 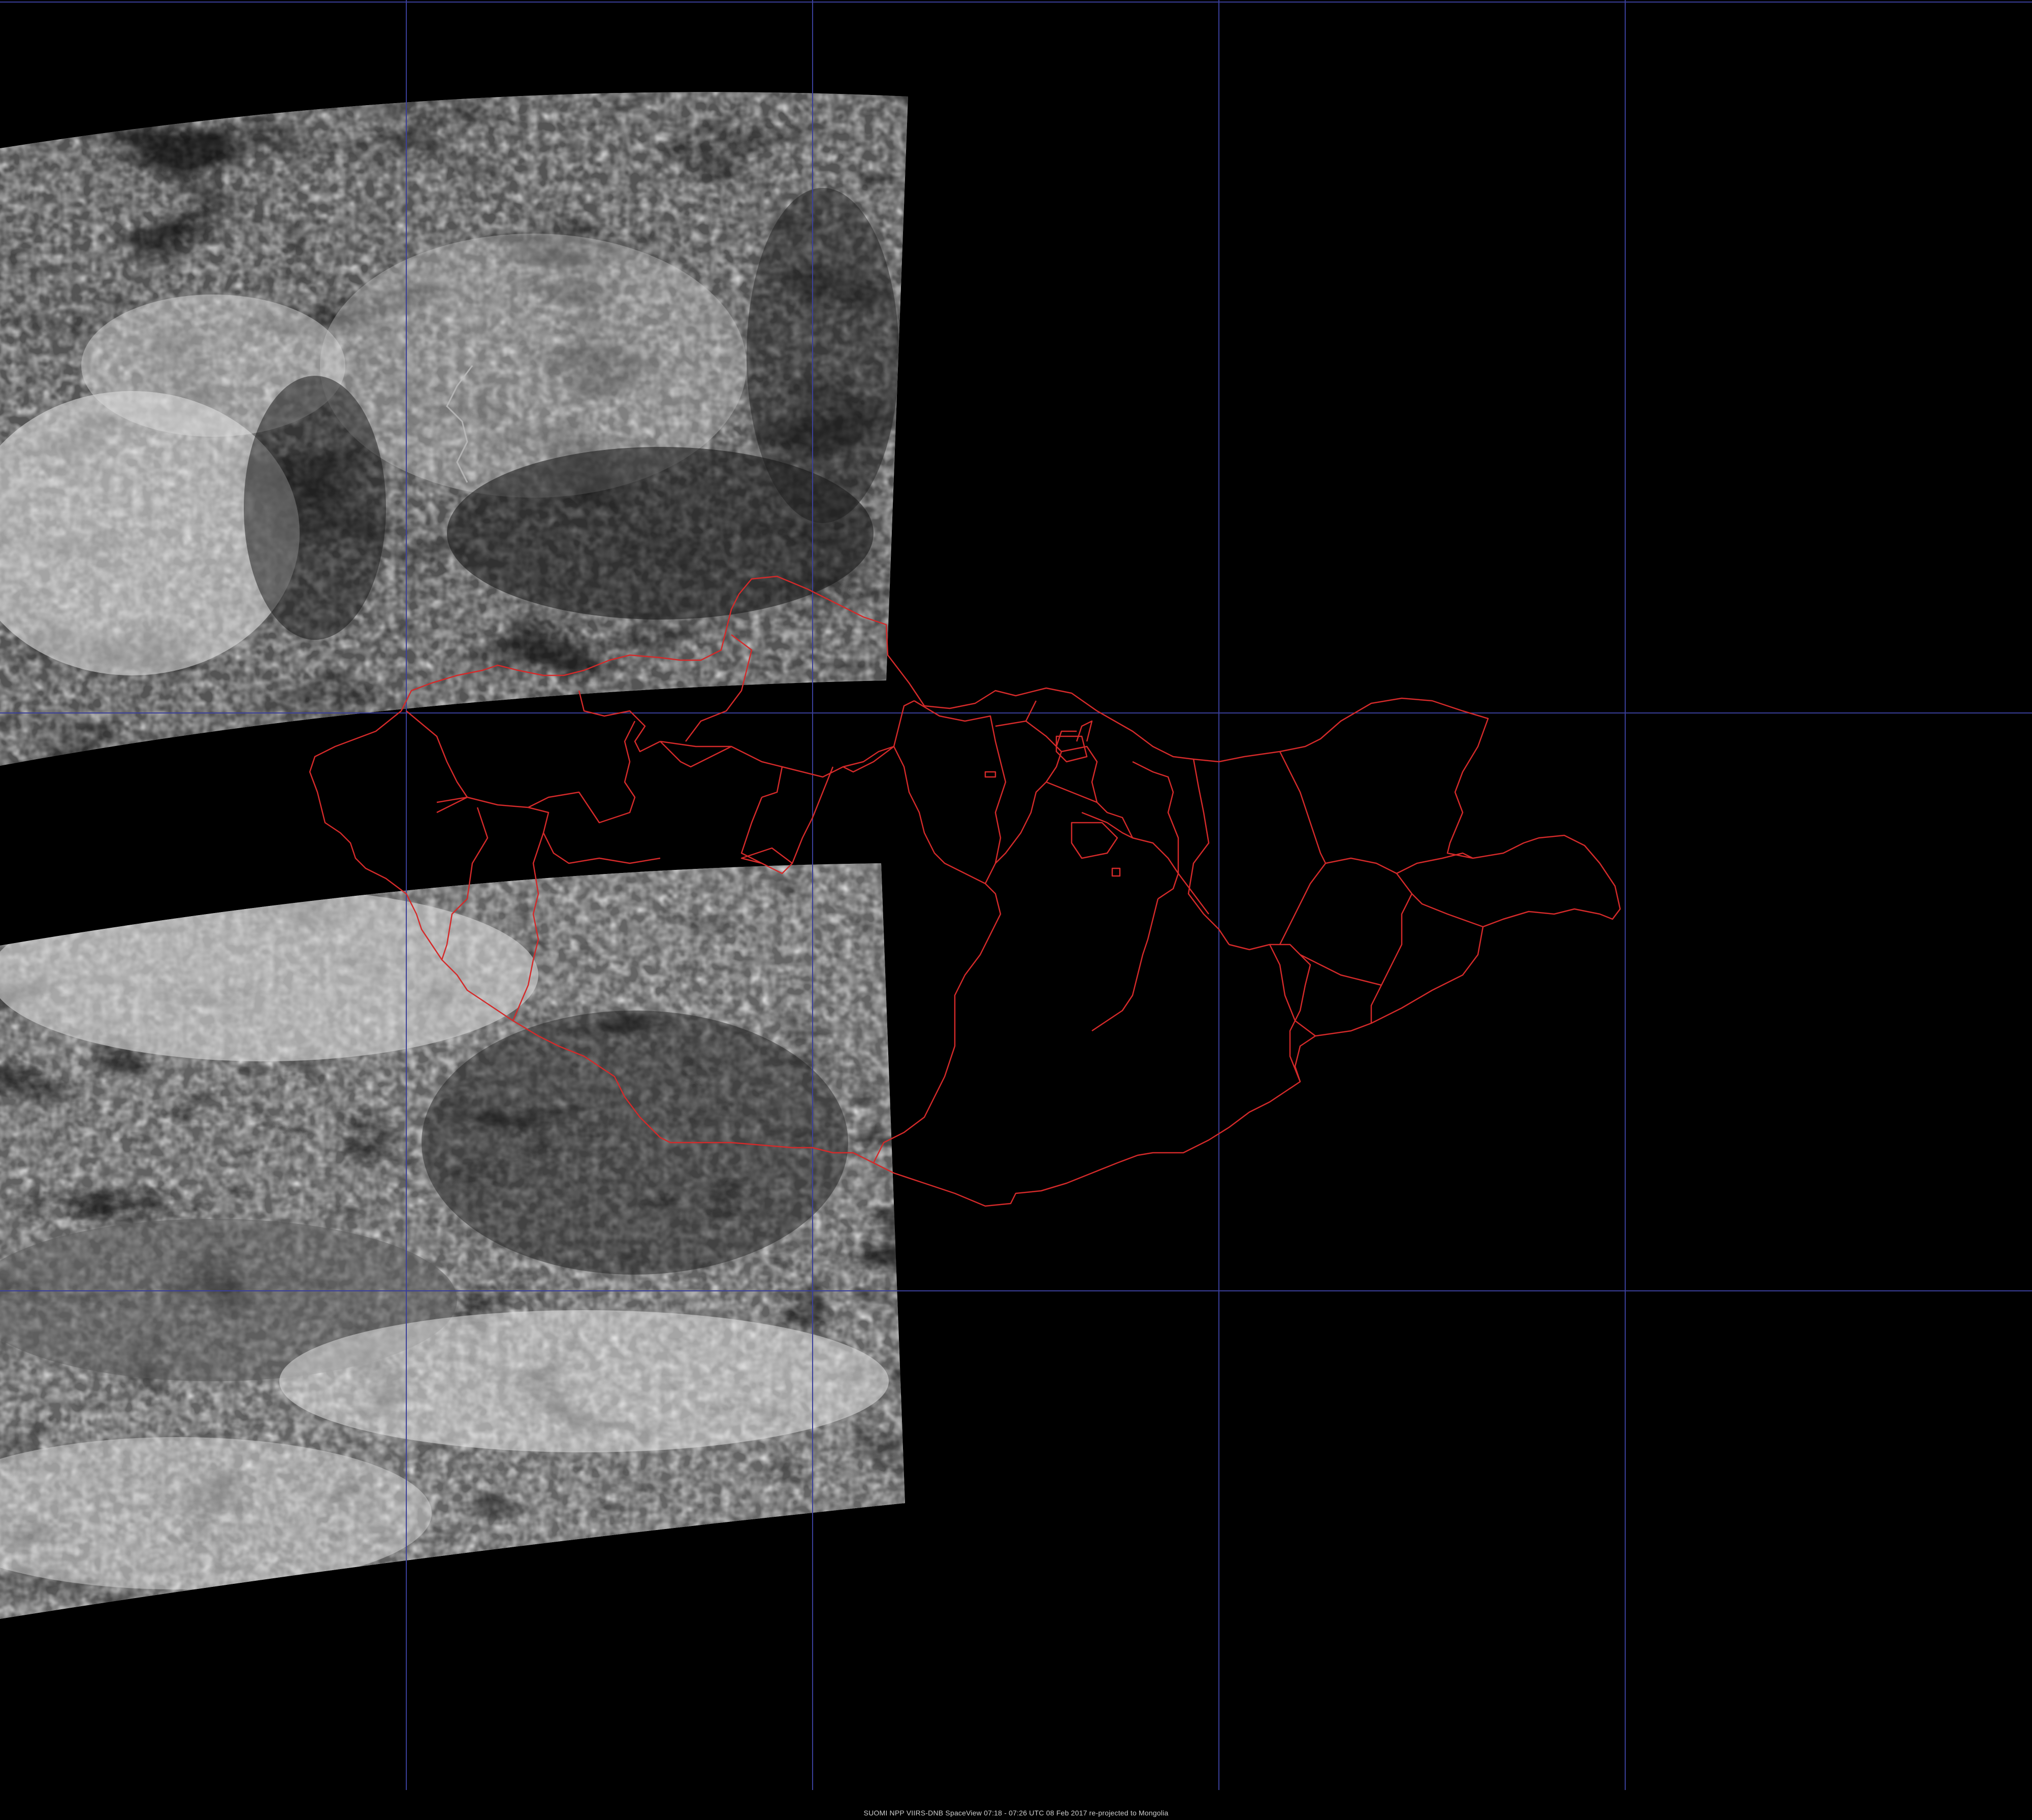 What do you see at coordinates (1094, 840) in the screenshot?
I see `ulaanbaatar-boundary` at bounding box center [1094, 840].